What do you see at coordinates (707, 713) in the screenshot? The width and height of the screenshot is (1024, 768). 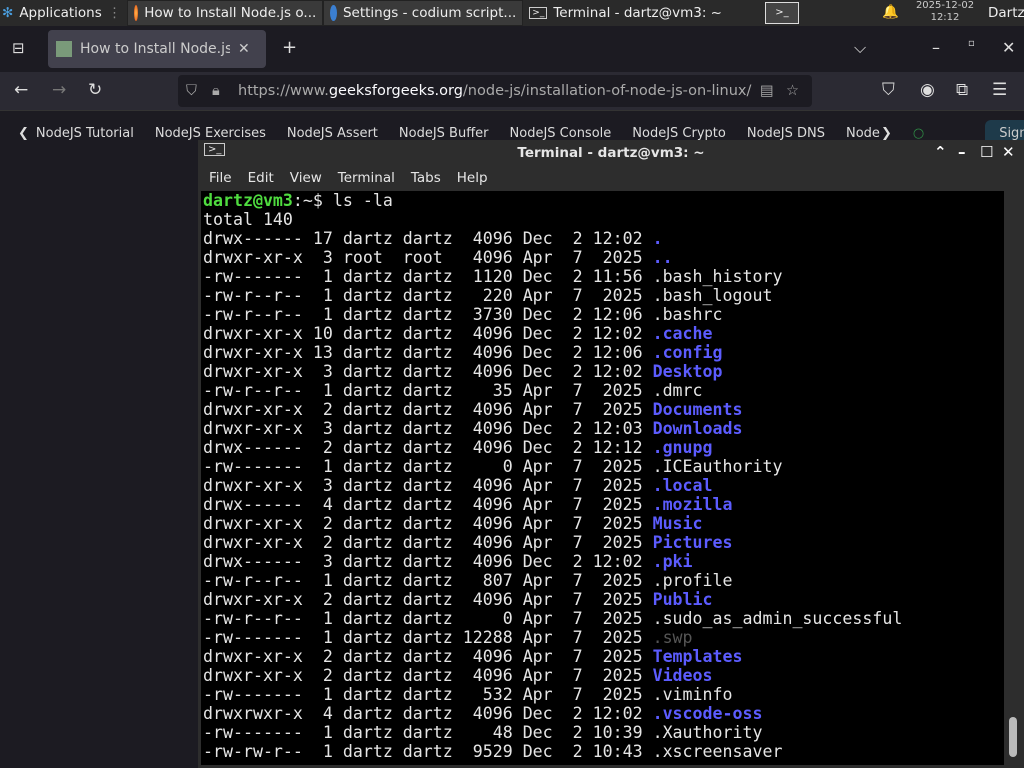 I see `file-name: .vscode-oss` at bounding box center [707, 713].